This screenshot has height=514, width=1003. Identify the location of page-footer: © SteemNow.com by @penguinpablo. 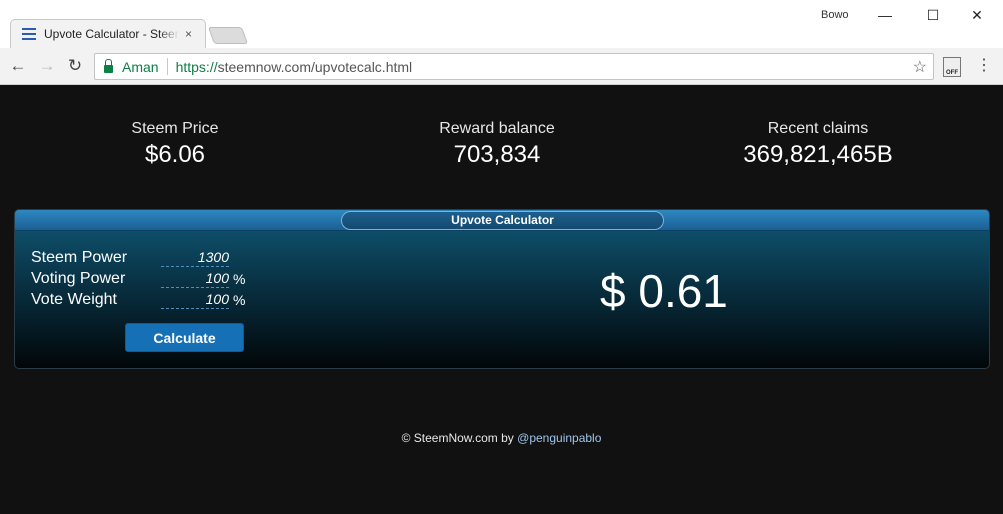
(501, 438).